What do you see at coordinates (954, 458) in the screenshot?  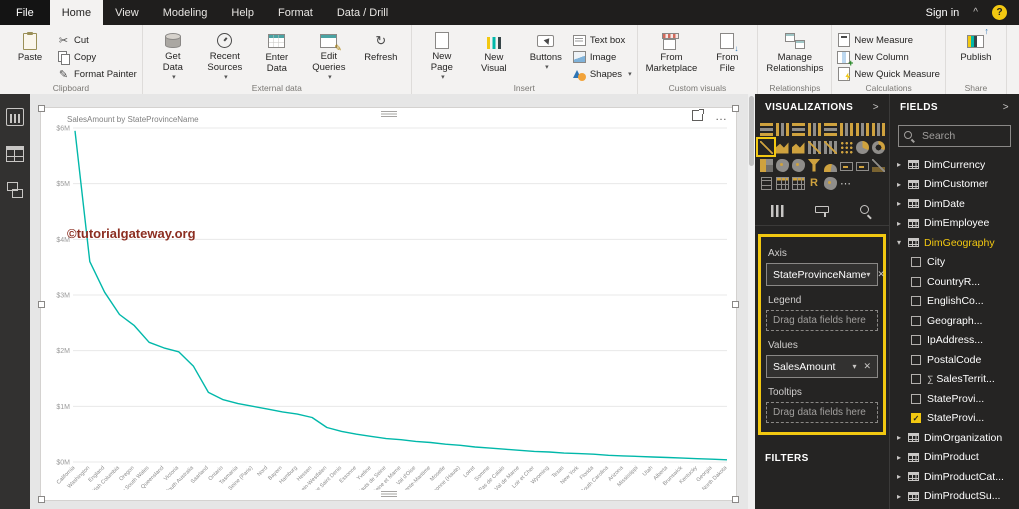 I see `fields-table-dimproduct: ▸ DimProduct` at bounding box center [954, 458].